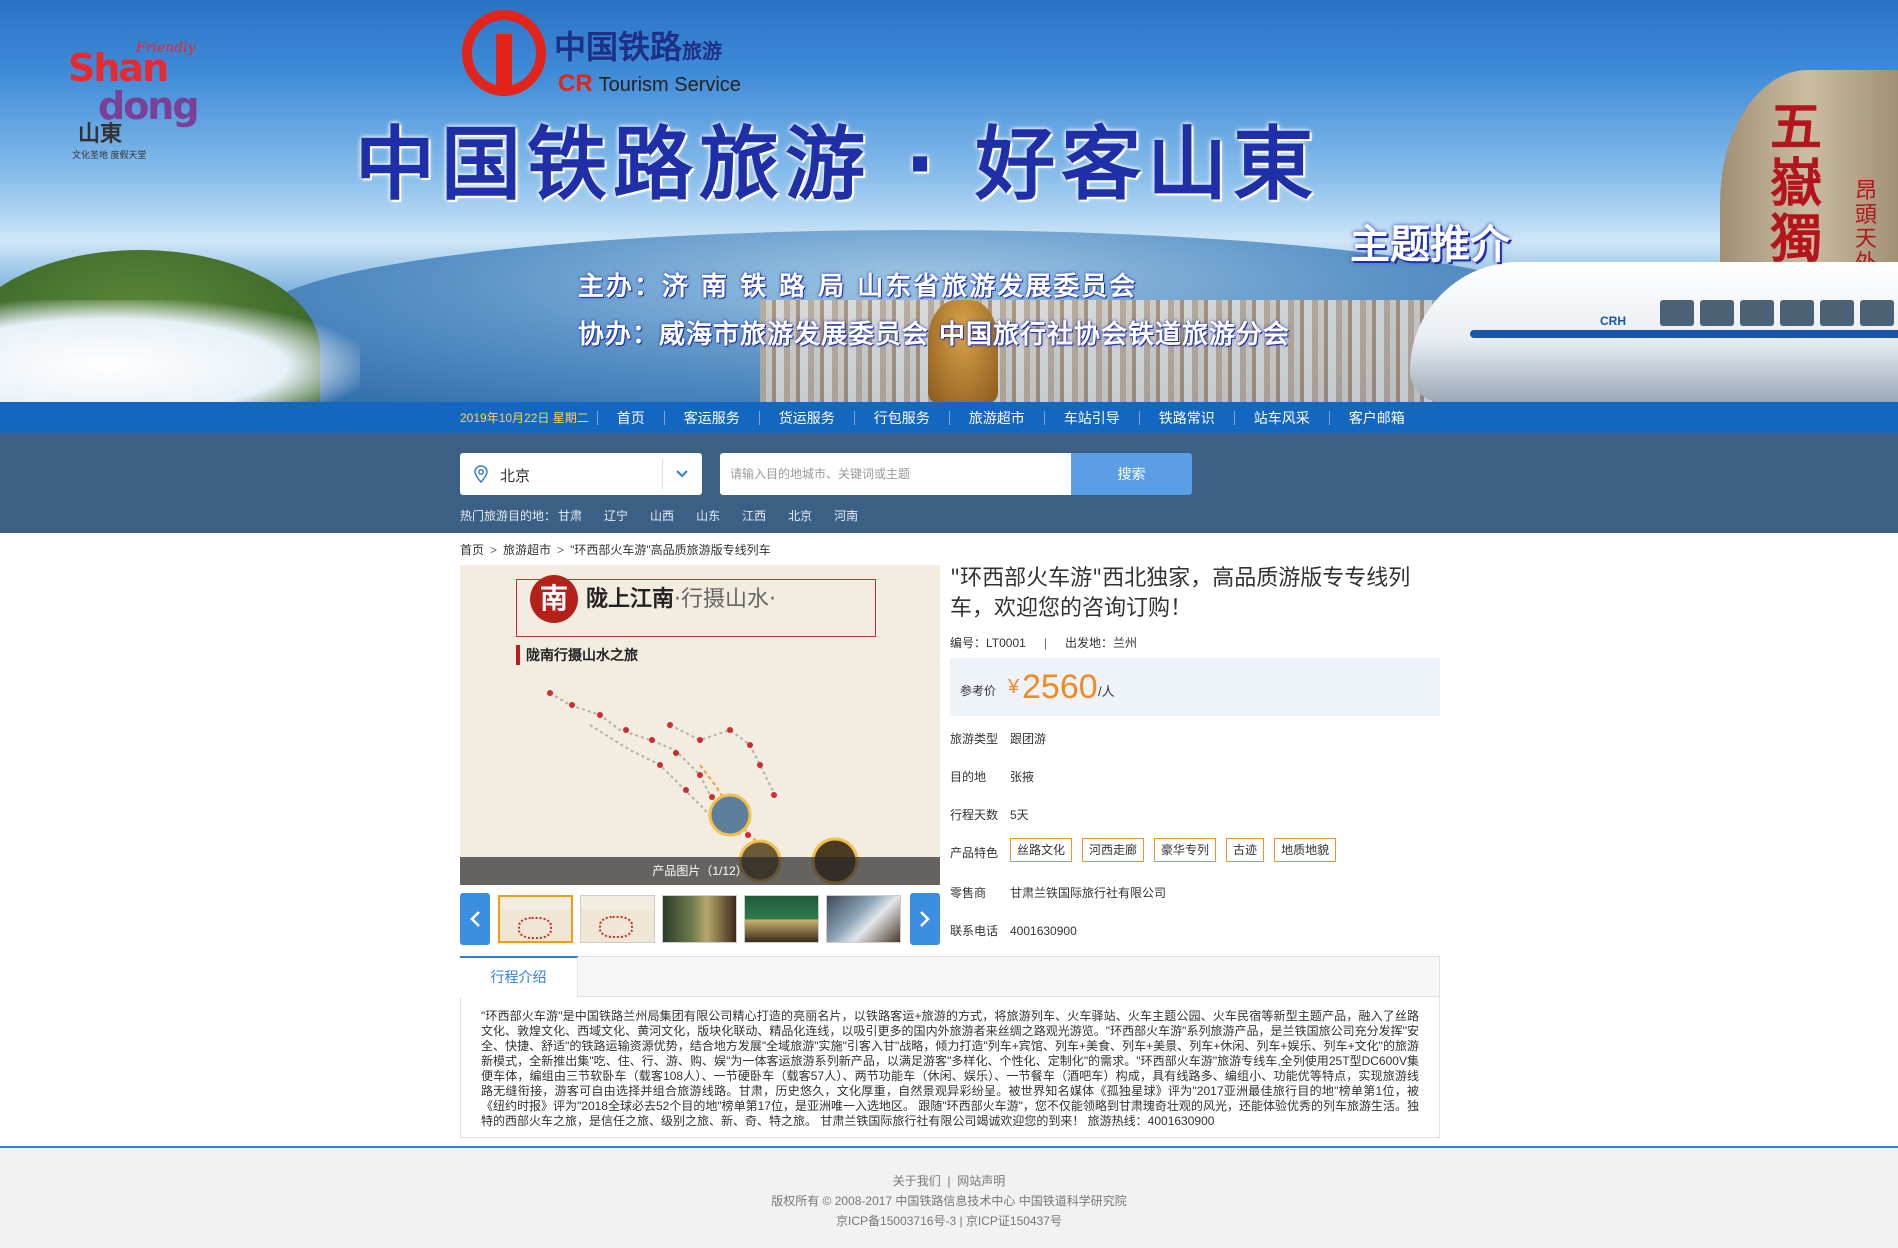  What do you see at coordinates (1088, 893) in the screenshot?
I see `attr-value: 甘肃兰铁国际旅行社有限公司` at bounding box center [1088, 893].